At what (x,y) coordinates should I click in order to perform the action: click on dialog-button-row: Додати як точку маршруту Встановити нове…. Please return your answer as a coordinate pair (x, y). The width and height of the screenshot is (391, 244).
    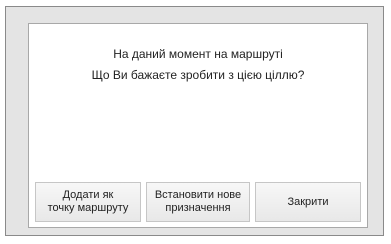
    Looking at the image, I should click on (199, 202).